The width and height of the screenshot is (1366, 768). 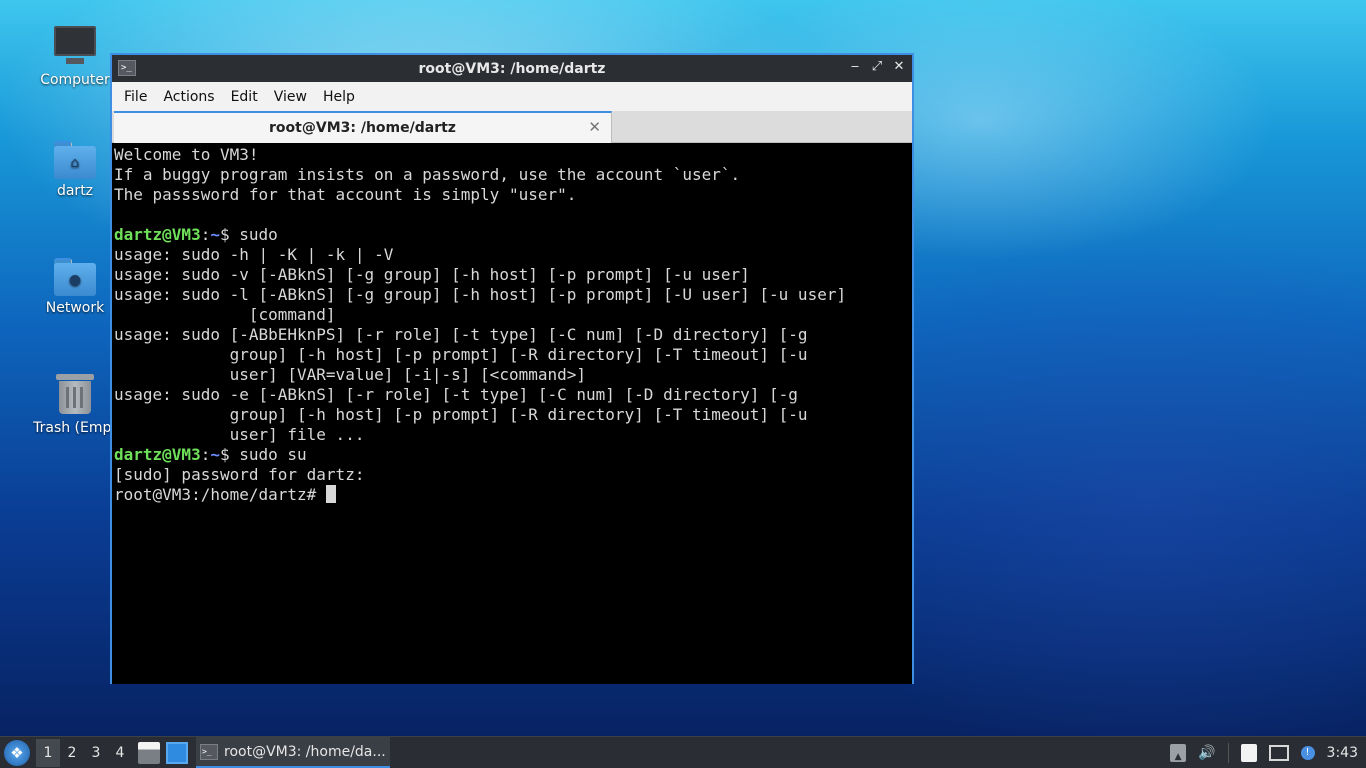 I want to click on terminal-text: Welcome to VM3!, so click(x=186, y=154).